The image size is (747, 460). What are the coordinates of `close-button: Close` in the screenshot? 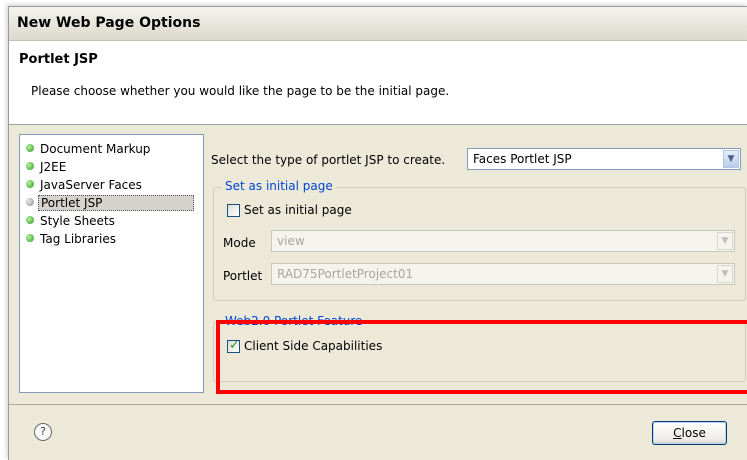 It's located at (689, 433).